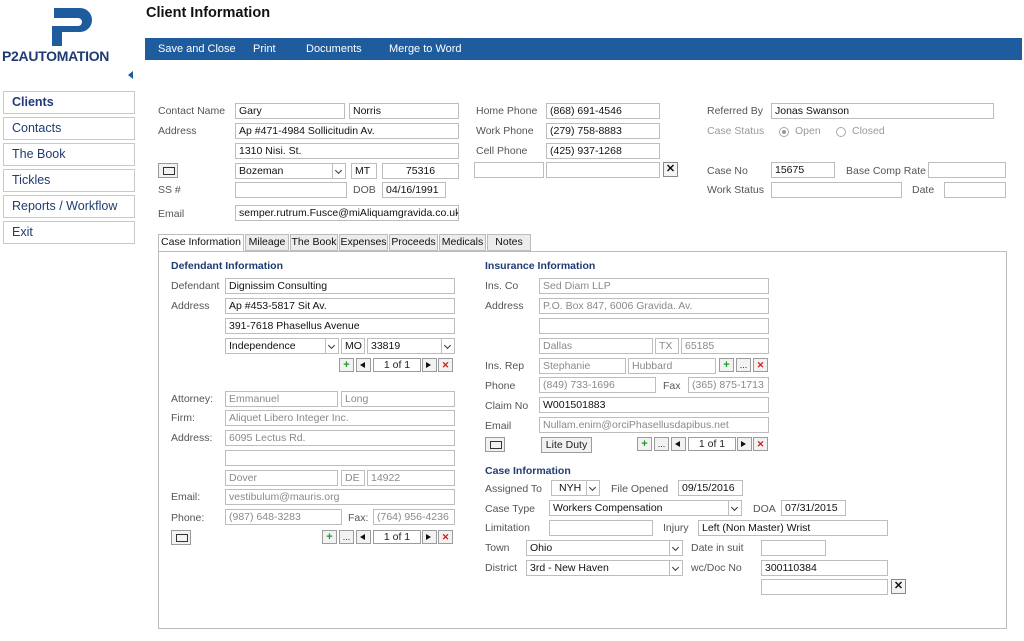  I want to click on file-opened-field: 09/15/2016, so click(710, 488).